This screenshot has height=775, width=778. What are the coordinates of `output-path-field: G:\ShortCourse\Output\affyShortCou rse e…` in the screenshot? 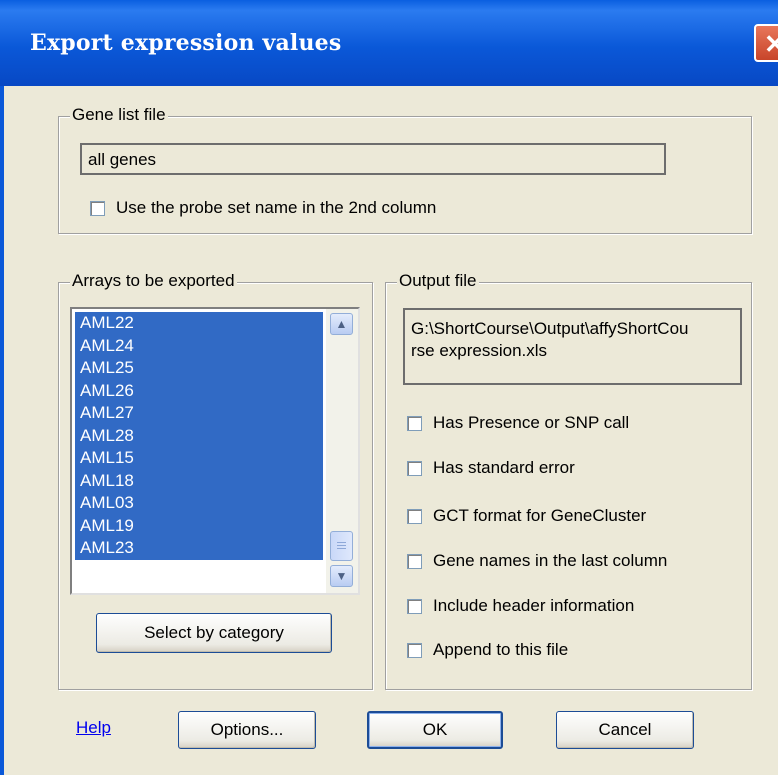 It's located at (572, 346).